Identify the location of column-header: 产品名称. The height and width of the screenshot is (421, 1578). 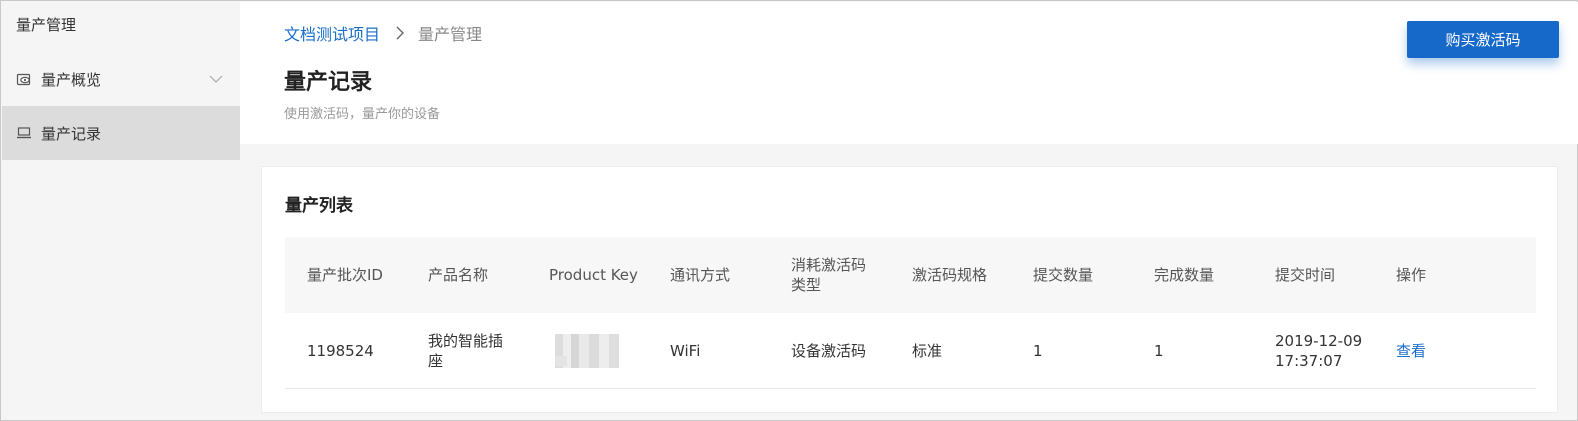
(458, 275).